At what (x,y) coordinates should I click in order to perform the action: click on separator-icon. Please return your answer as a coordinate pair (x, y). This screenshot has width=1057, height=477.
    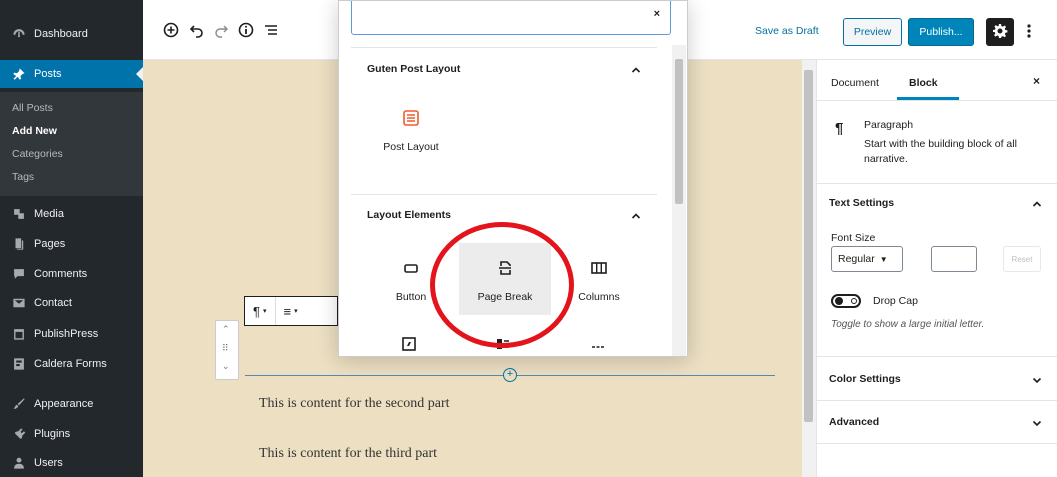
    Looking at the image, I should click on (598, 347).